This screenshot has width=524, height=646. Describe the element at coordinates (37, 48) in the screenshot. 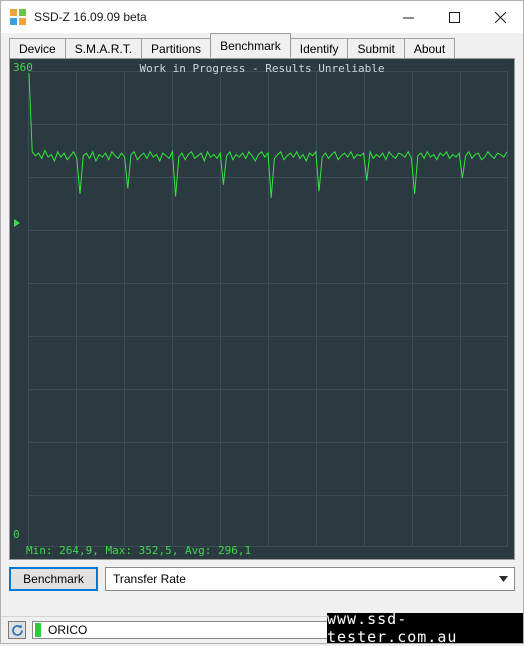

I see `tab-device: Device` at that location.